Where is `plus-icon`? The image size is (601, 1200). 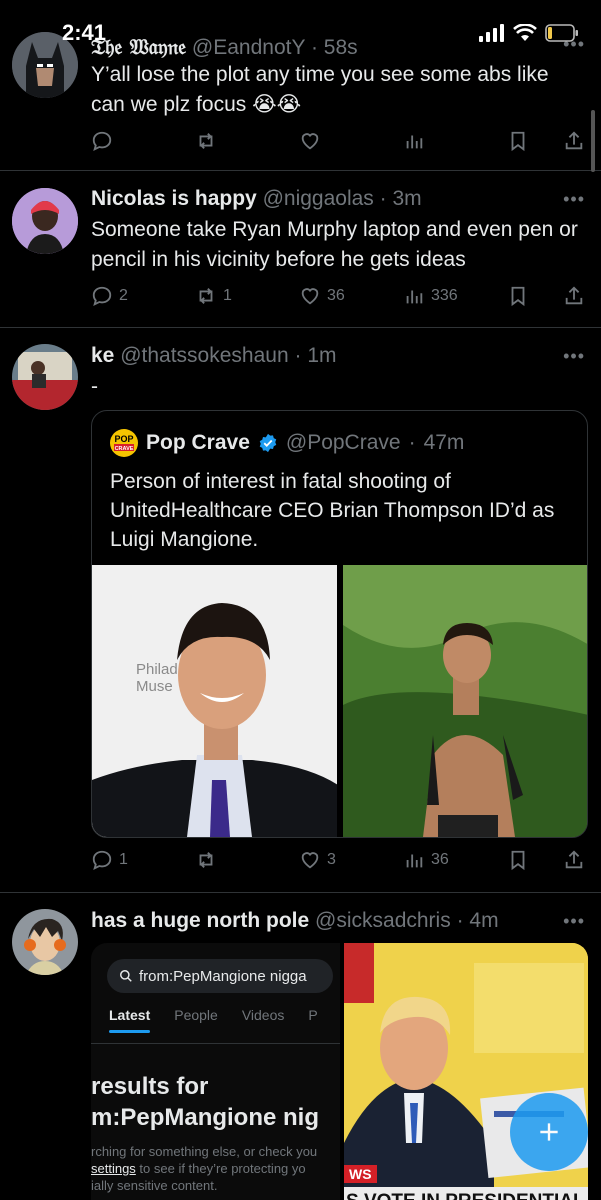
plus-icon is located at coordinates (549, 1132).